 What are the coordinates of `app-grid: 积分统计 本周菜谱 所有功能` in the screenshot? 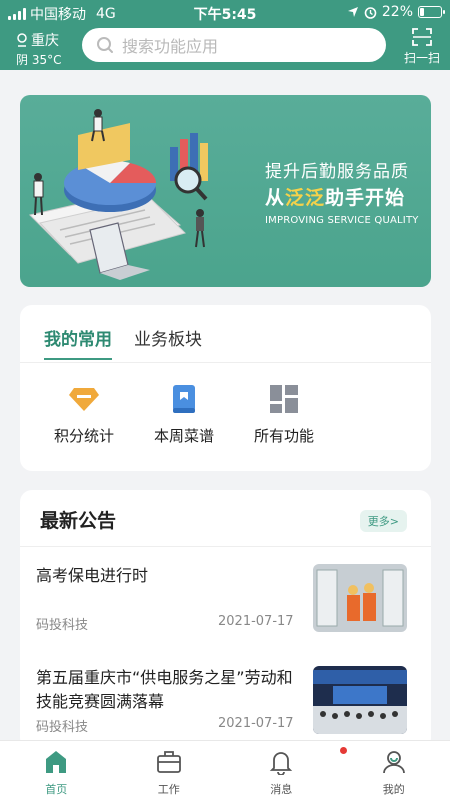 It's located at (184, 414).